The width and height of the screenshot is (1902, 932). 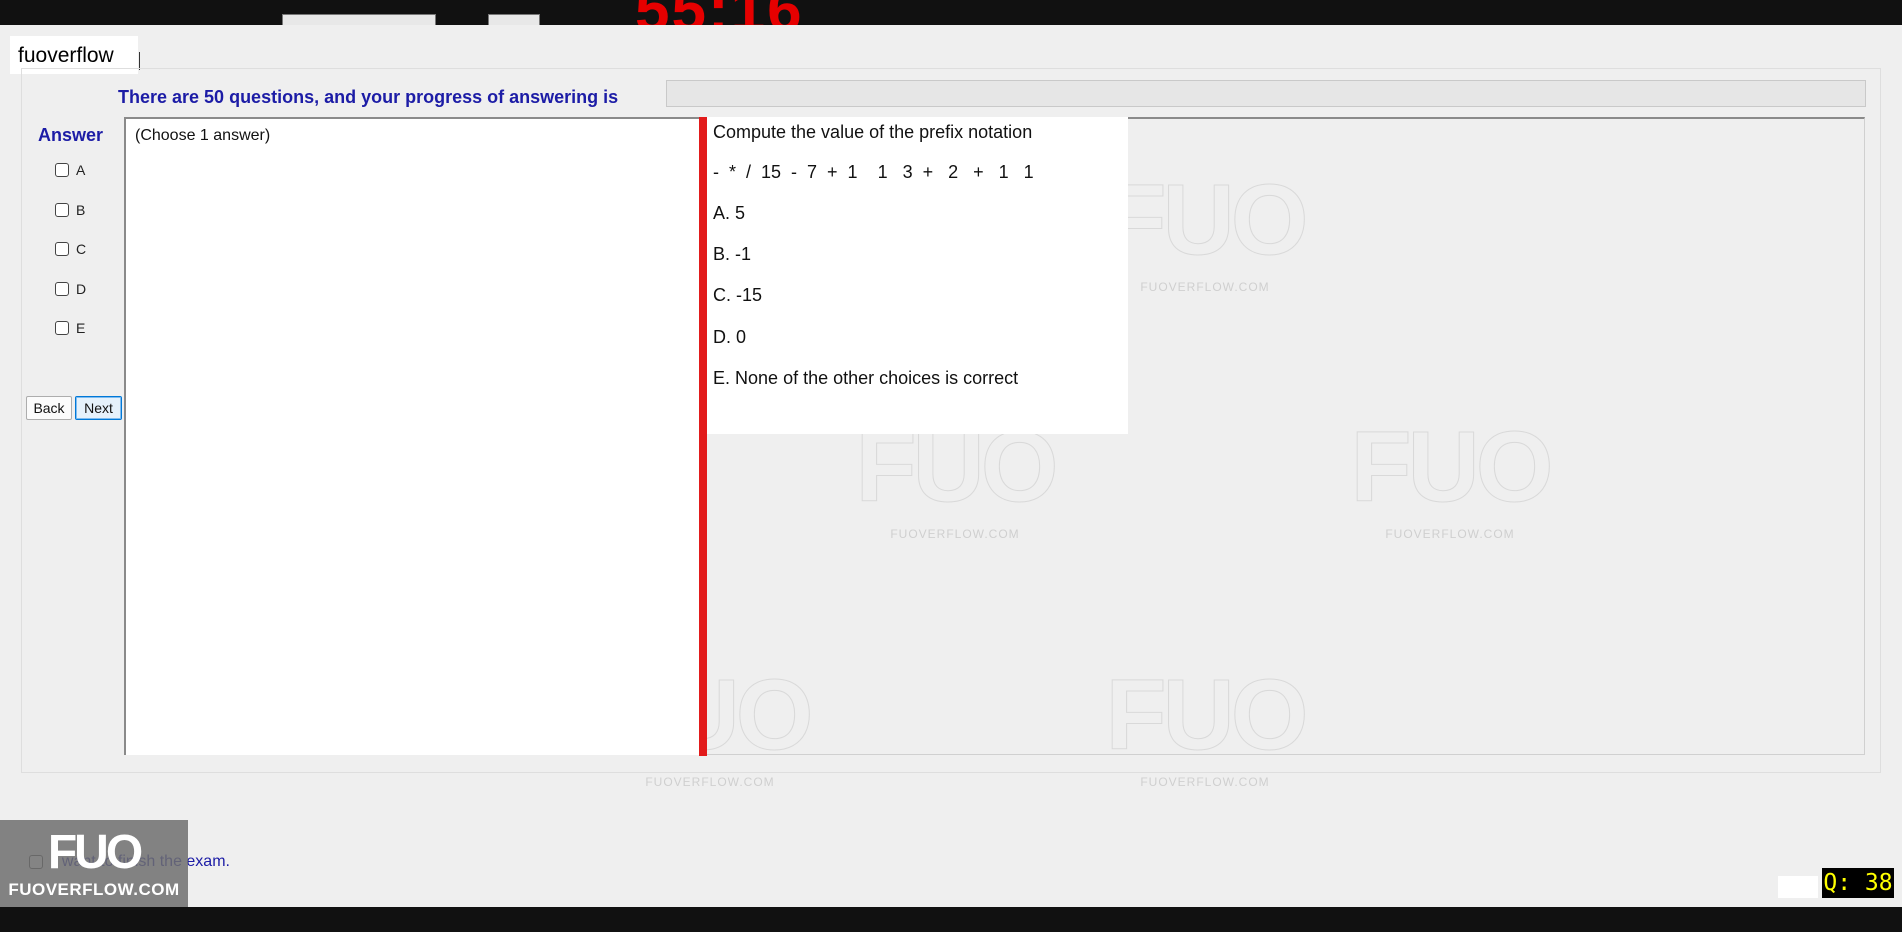 I want to click on choice-e: E. None of the other choices is correct, so click(x=865, y=378).